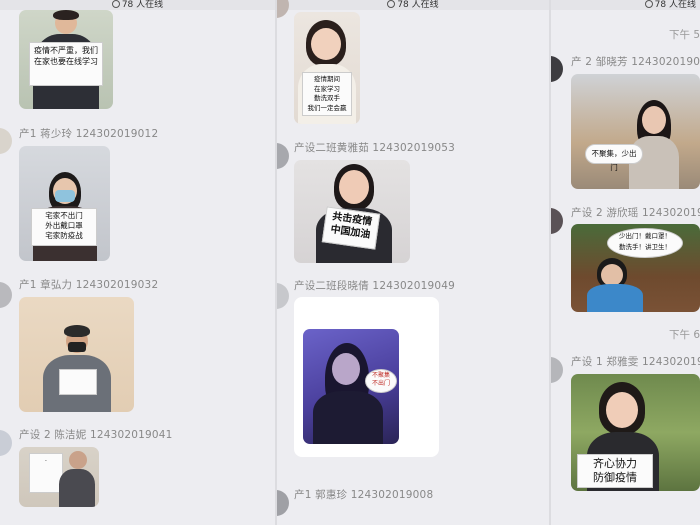 Image resolution: width=700 pixels, height=525 pixels. I want to click on sender-name: 产设二班段晓倩 124302019049, so click(375, 286).